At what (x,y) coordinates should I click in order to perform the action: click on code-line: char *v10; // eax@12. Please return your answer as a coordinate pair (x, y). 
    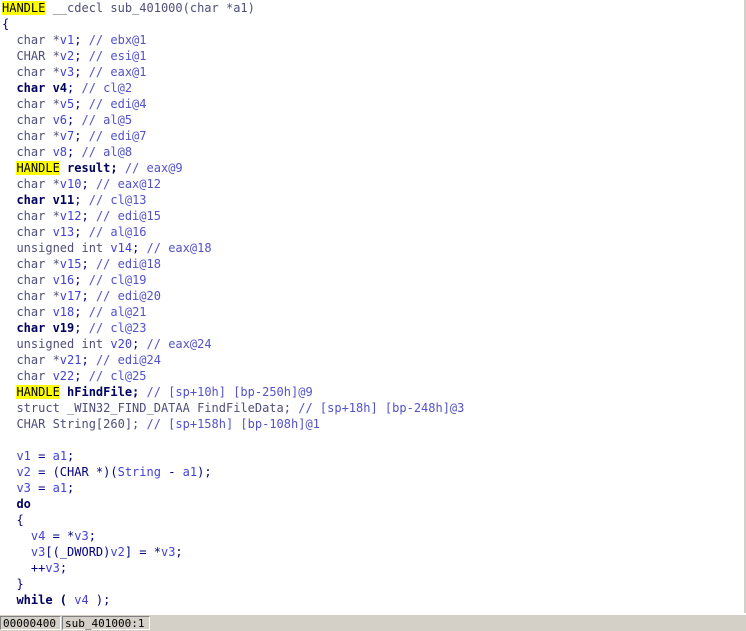
    Looking at the image, I should click on (372, 184).